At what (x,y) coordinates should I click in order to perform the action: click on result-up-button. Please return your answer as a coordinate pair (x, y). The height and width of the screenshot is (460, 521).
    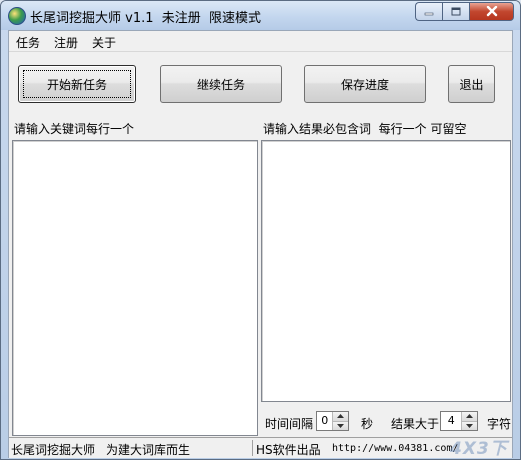
    Looking at the image, I should click on (469, 416).